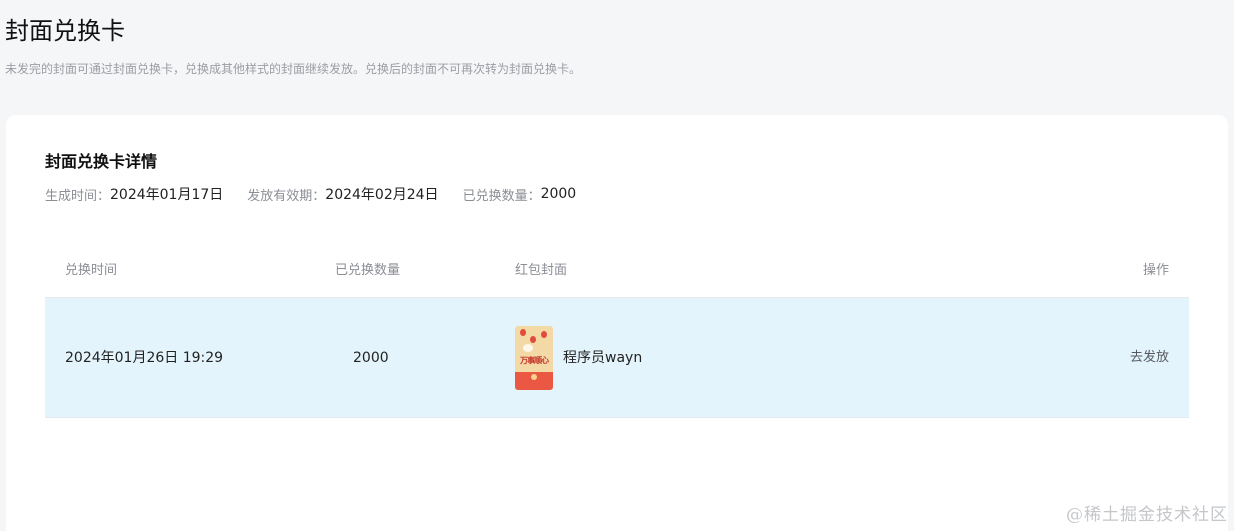 Image resolution: width=1234 pixels, height=531 pixels. What do you see at coordinates (167, 195) in the screenshot?
I see `created-value: 2024年01月17日` at bounding box center [167, 195].